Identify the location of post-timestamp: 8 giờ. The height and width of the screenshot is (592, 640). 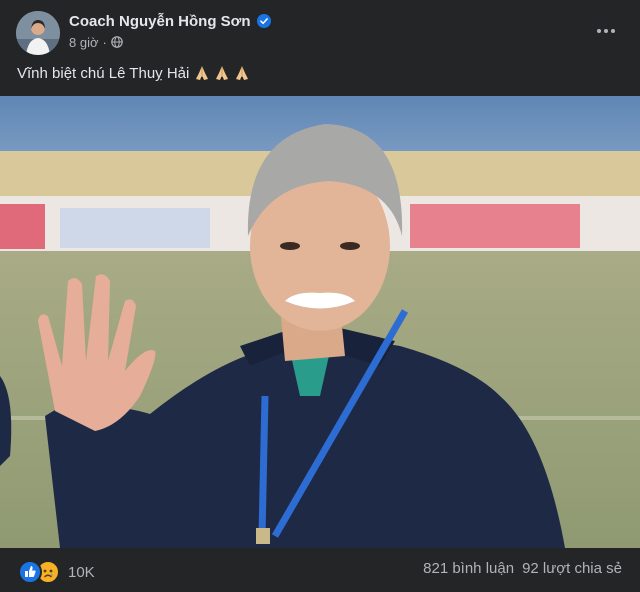
(84, 42).